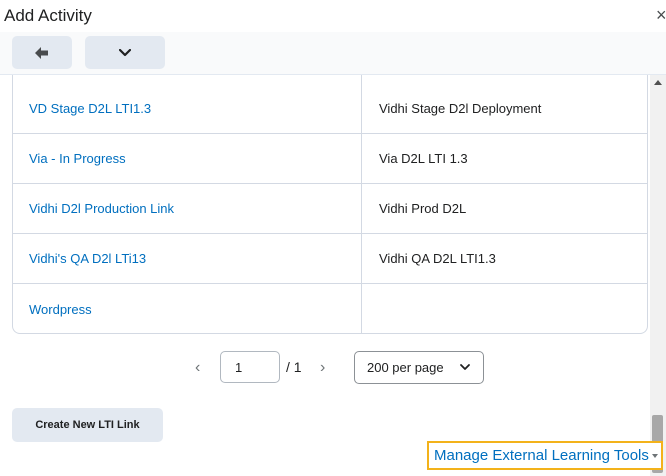 This screenshot has width=666, height=476. Describe the element at coordinates (460, 108) in the screenshot. I see `lti-link-description: Vidhi Stage D2l Deployment` at that location.